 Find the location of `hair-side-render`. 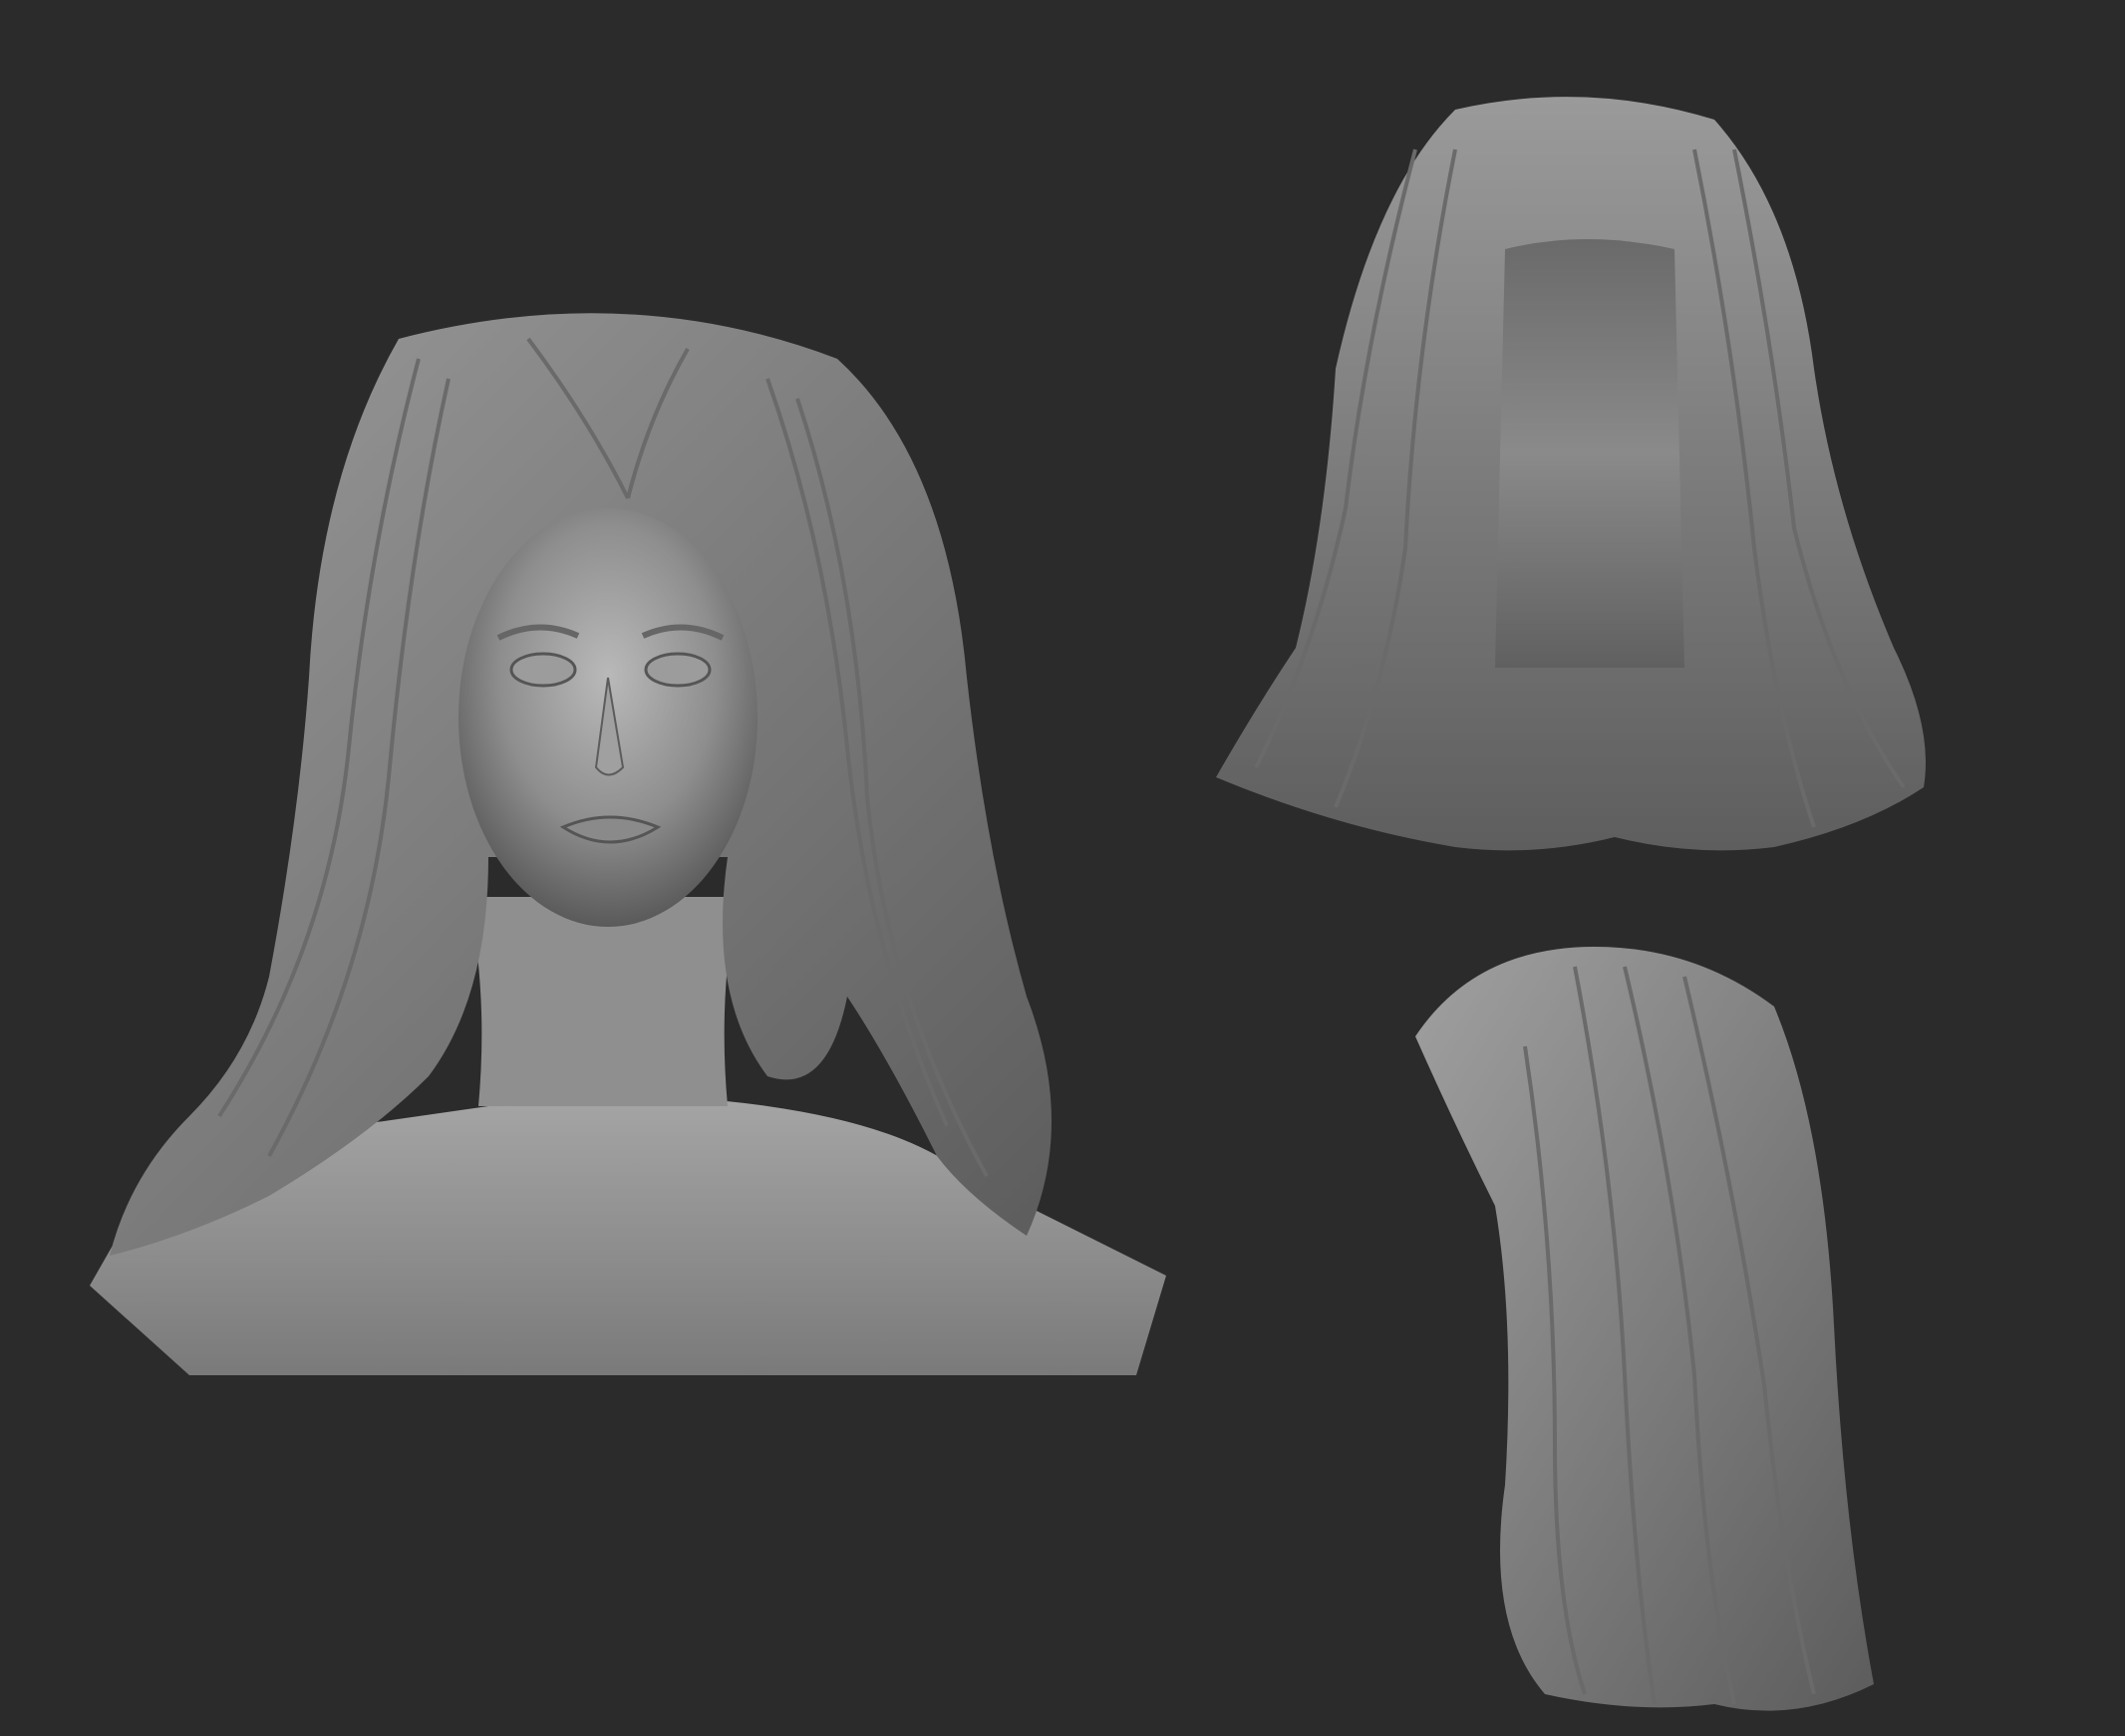

hair-side-render is located at coordinates (1644, 1329).